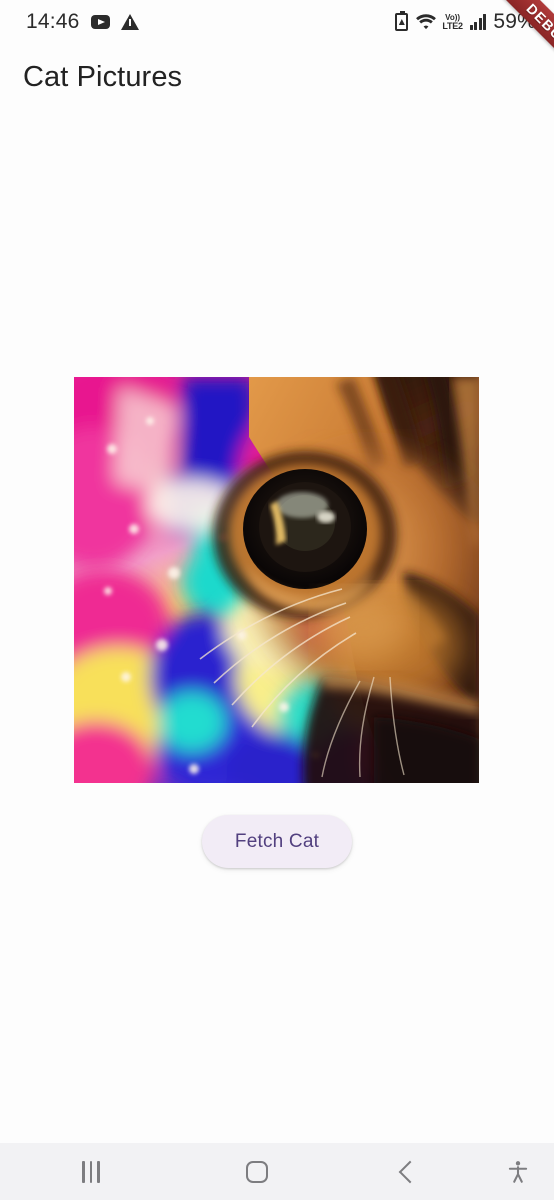 The width and height of the screenshot is (554, 1200). Describe the element at coordinates (82, 22) in the screenshot. I see `status-bar-left: 14:46` at that location.